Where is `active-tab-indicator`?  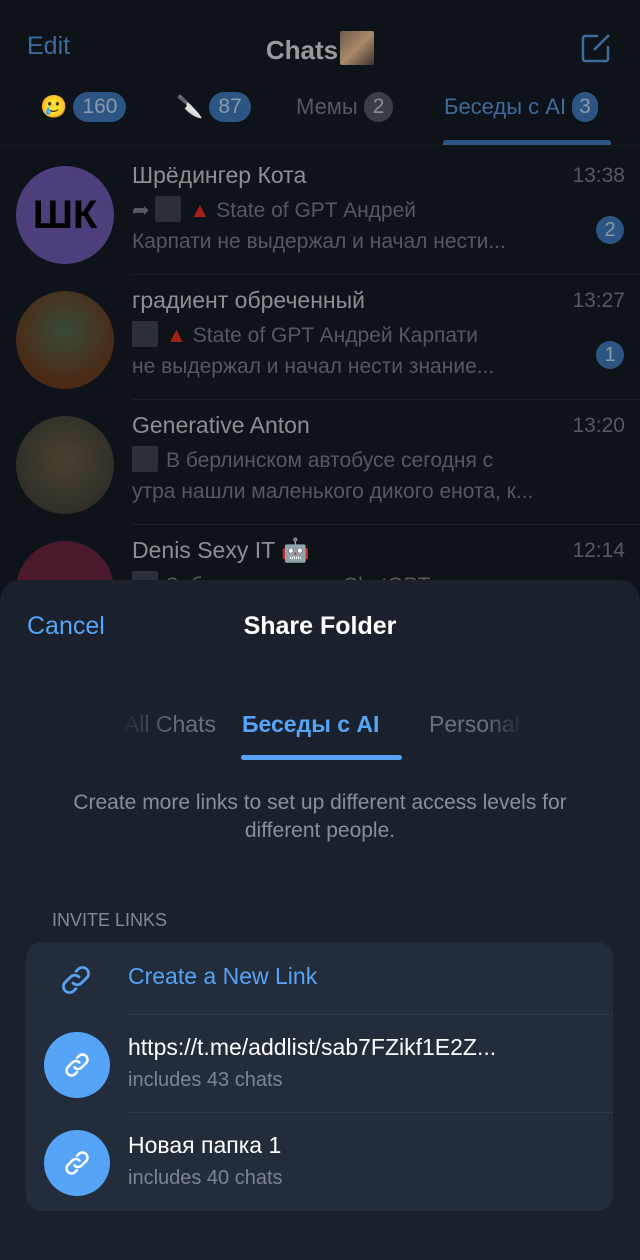
active-tab-indicator is located at coordinates (321, 757).